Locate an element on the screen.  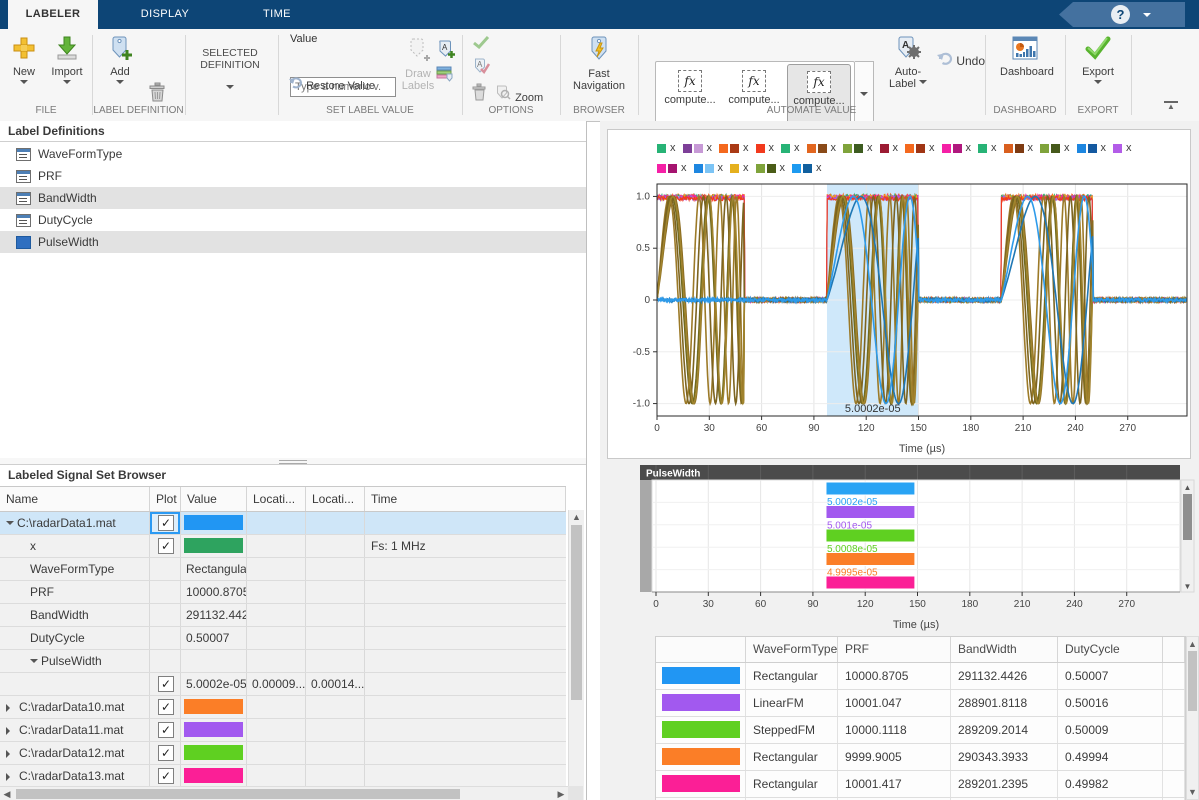
label-definition-waveformtype: WaveFormType is located at coordinates (293, 154).